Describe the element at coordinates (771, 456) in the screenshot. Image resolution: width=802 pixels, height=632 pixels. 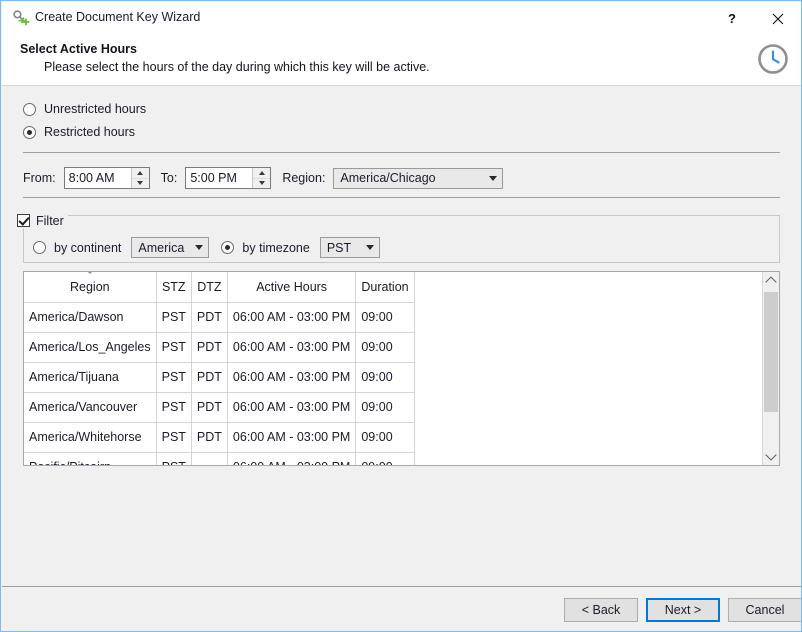
I see `scroll-down-icon` at that location.